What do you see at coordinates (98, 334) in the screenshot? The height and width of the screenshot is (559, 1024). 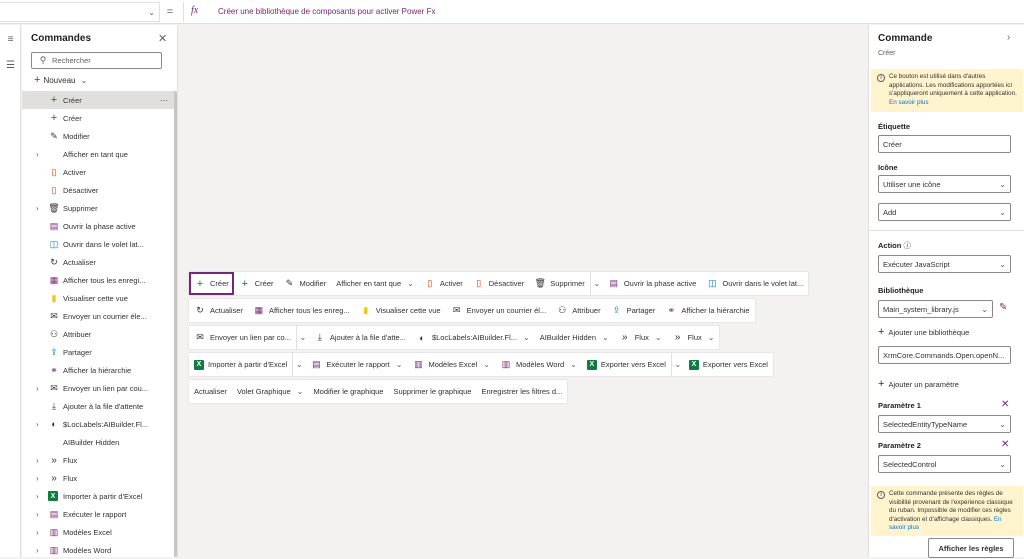 I see `tree-item: ⚇ Attribuer` at bounding box center [98, 334].